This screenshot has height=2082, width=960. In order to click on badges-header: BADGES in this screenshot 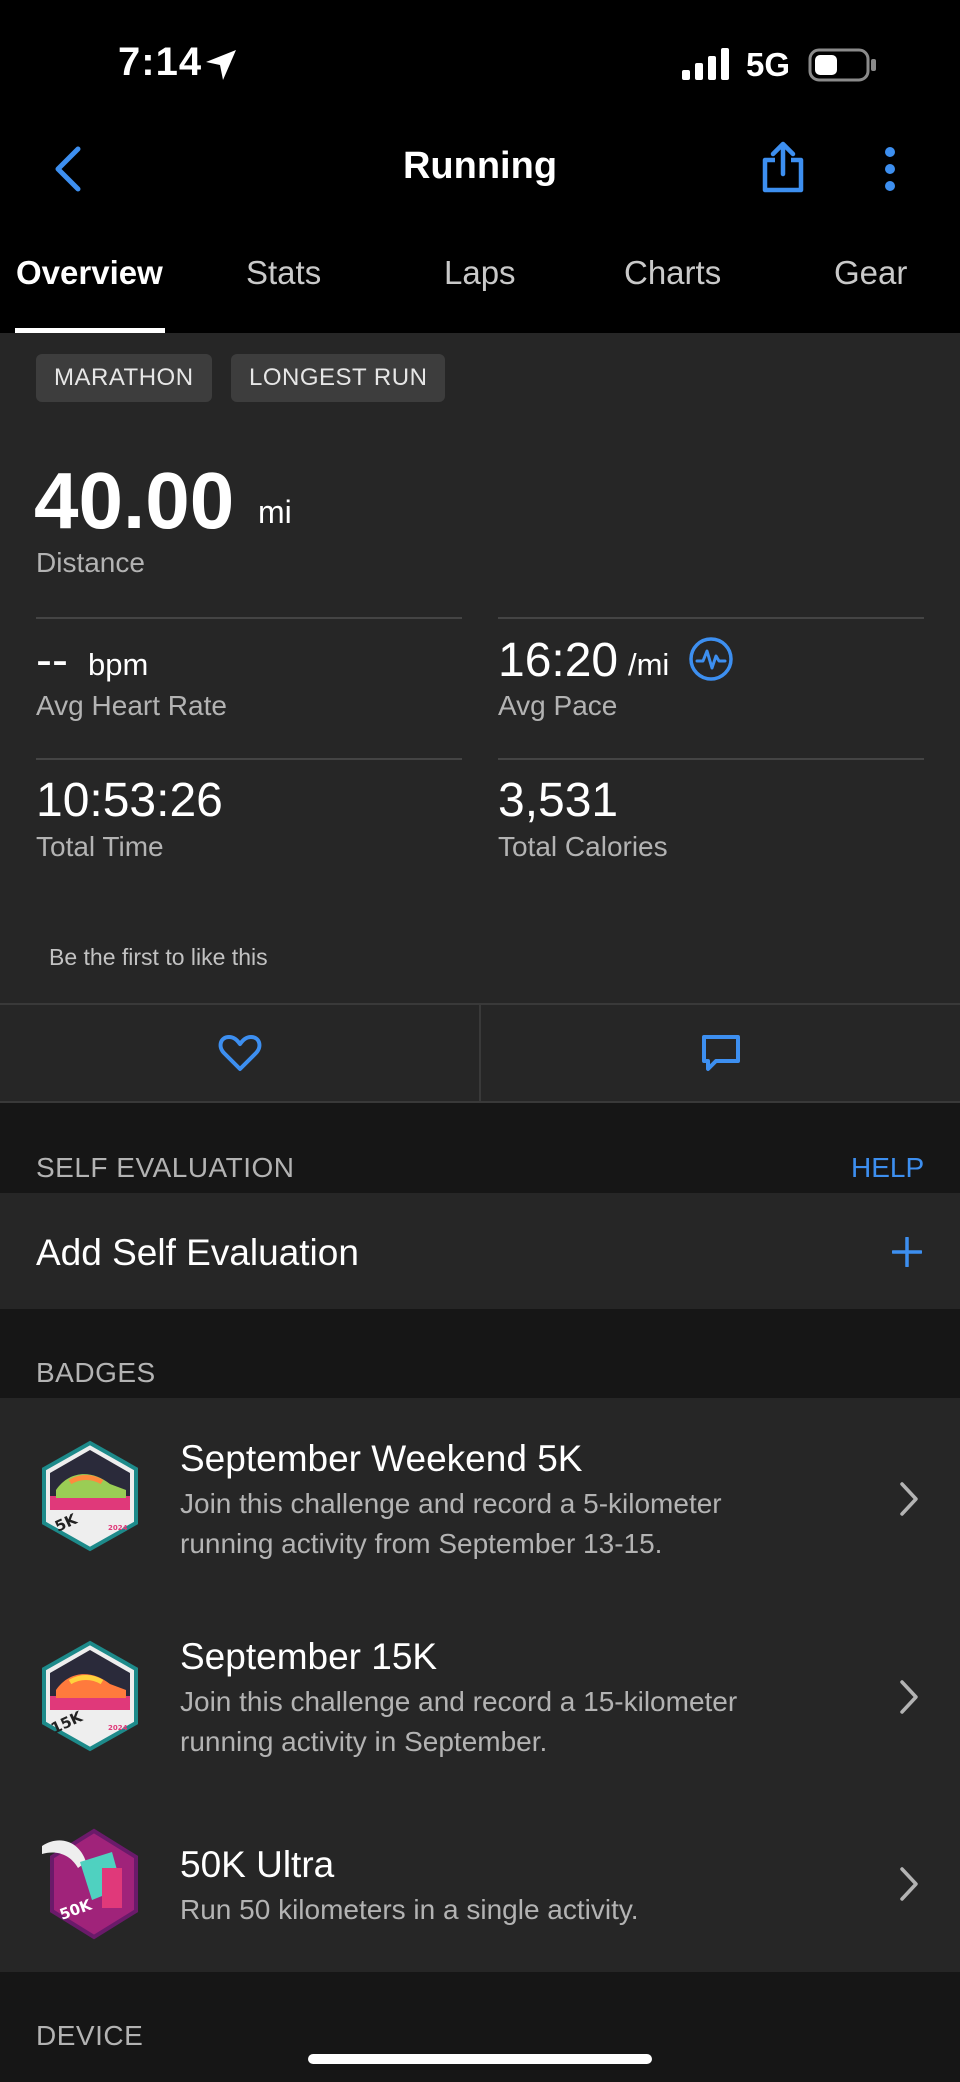, I will do `click(96, 1372)`.